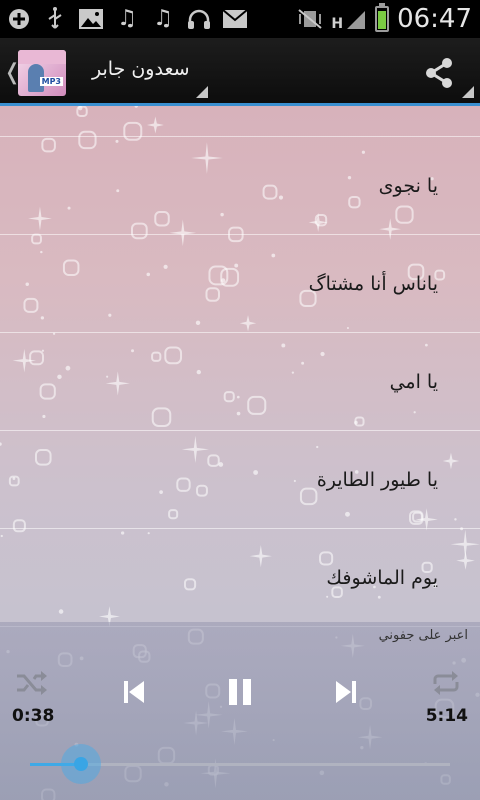 The image size is (480, 800). I want to click on app-icon-banner, so click(42, 57).